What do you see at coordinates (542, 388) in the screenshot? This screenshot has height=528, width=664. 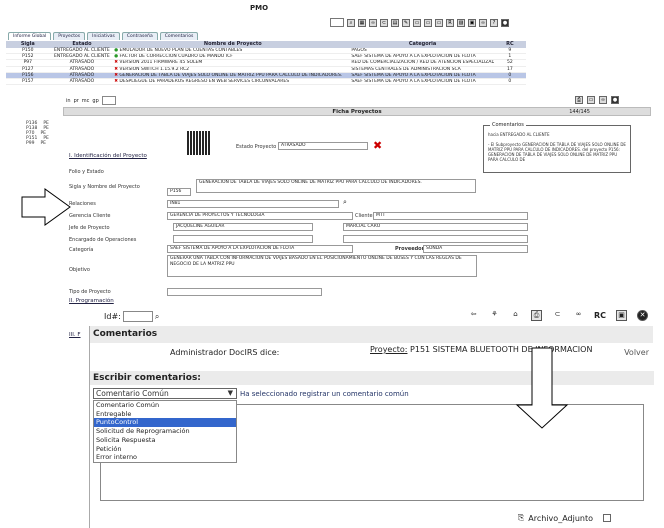 I see `down-arrow` at bounding box center [542, 388].